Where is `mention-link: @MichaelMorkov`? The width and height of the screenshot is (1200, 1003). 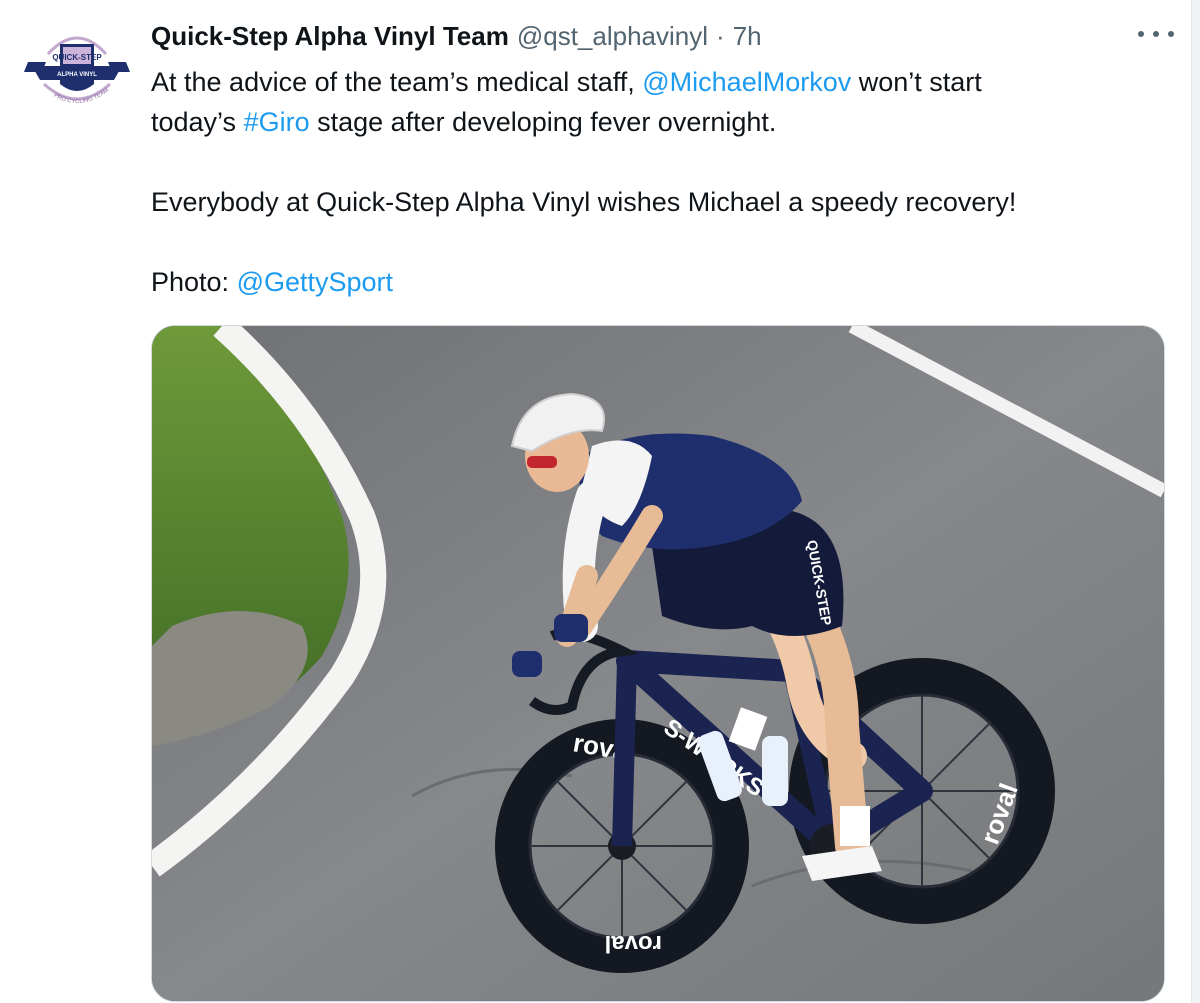 mention-link: @MichaelMorkov is located at coordinates (746, 82).